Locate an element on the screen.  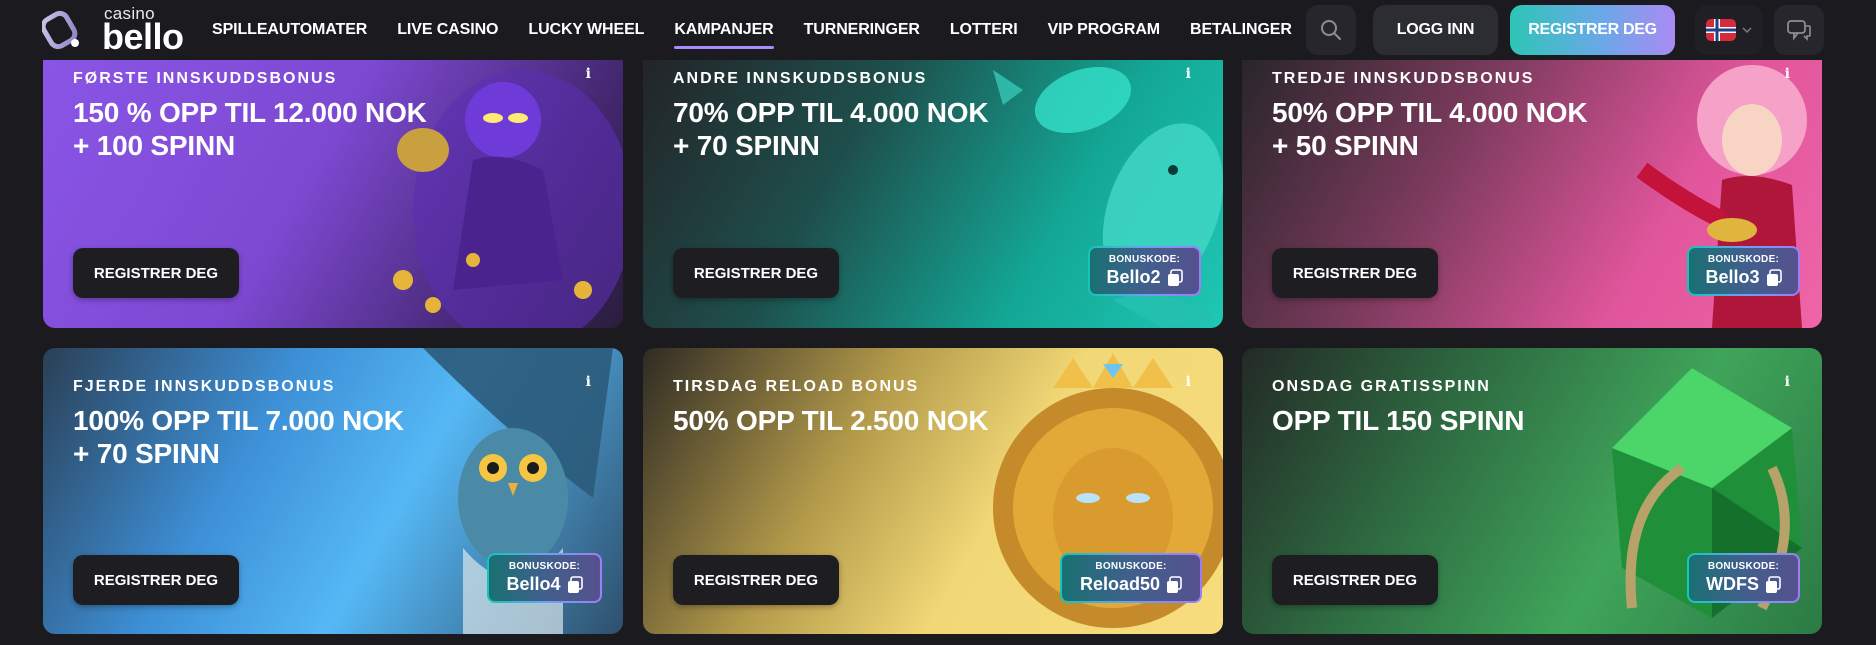
register-button: REGISTRER DEG is located at coordinates (1592, 30).